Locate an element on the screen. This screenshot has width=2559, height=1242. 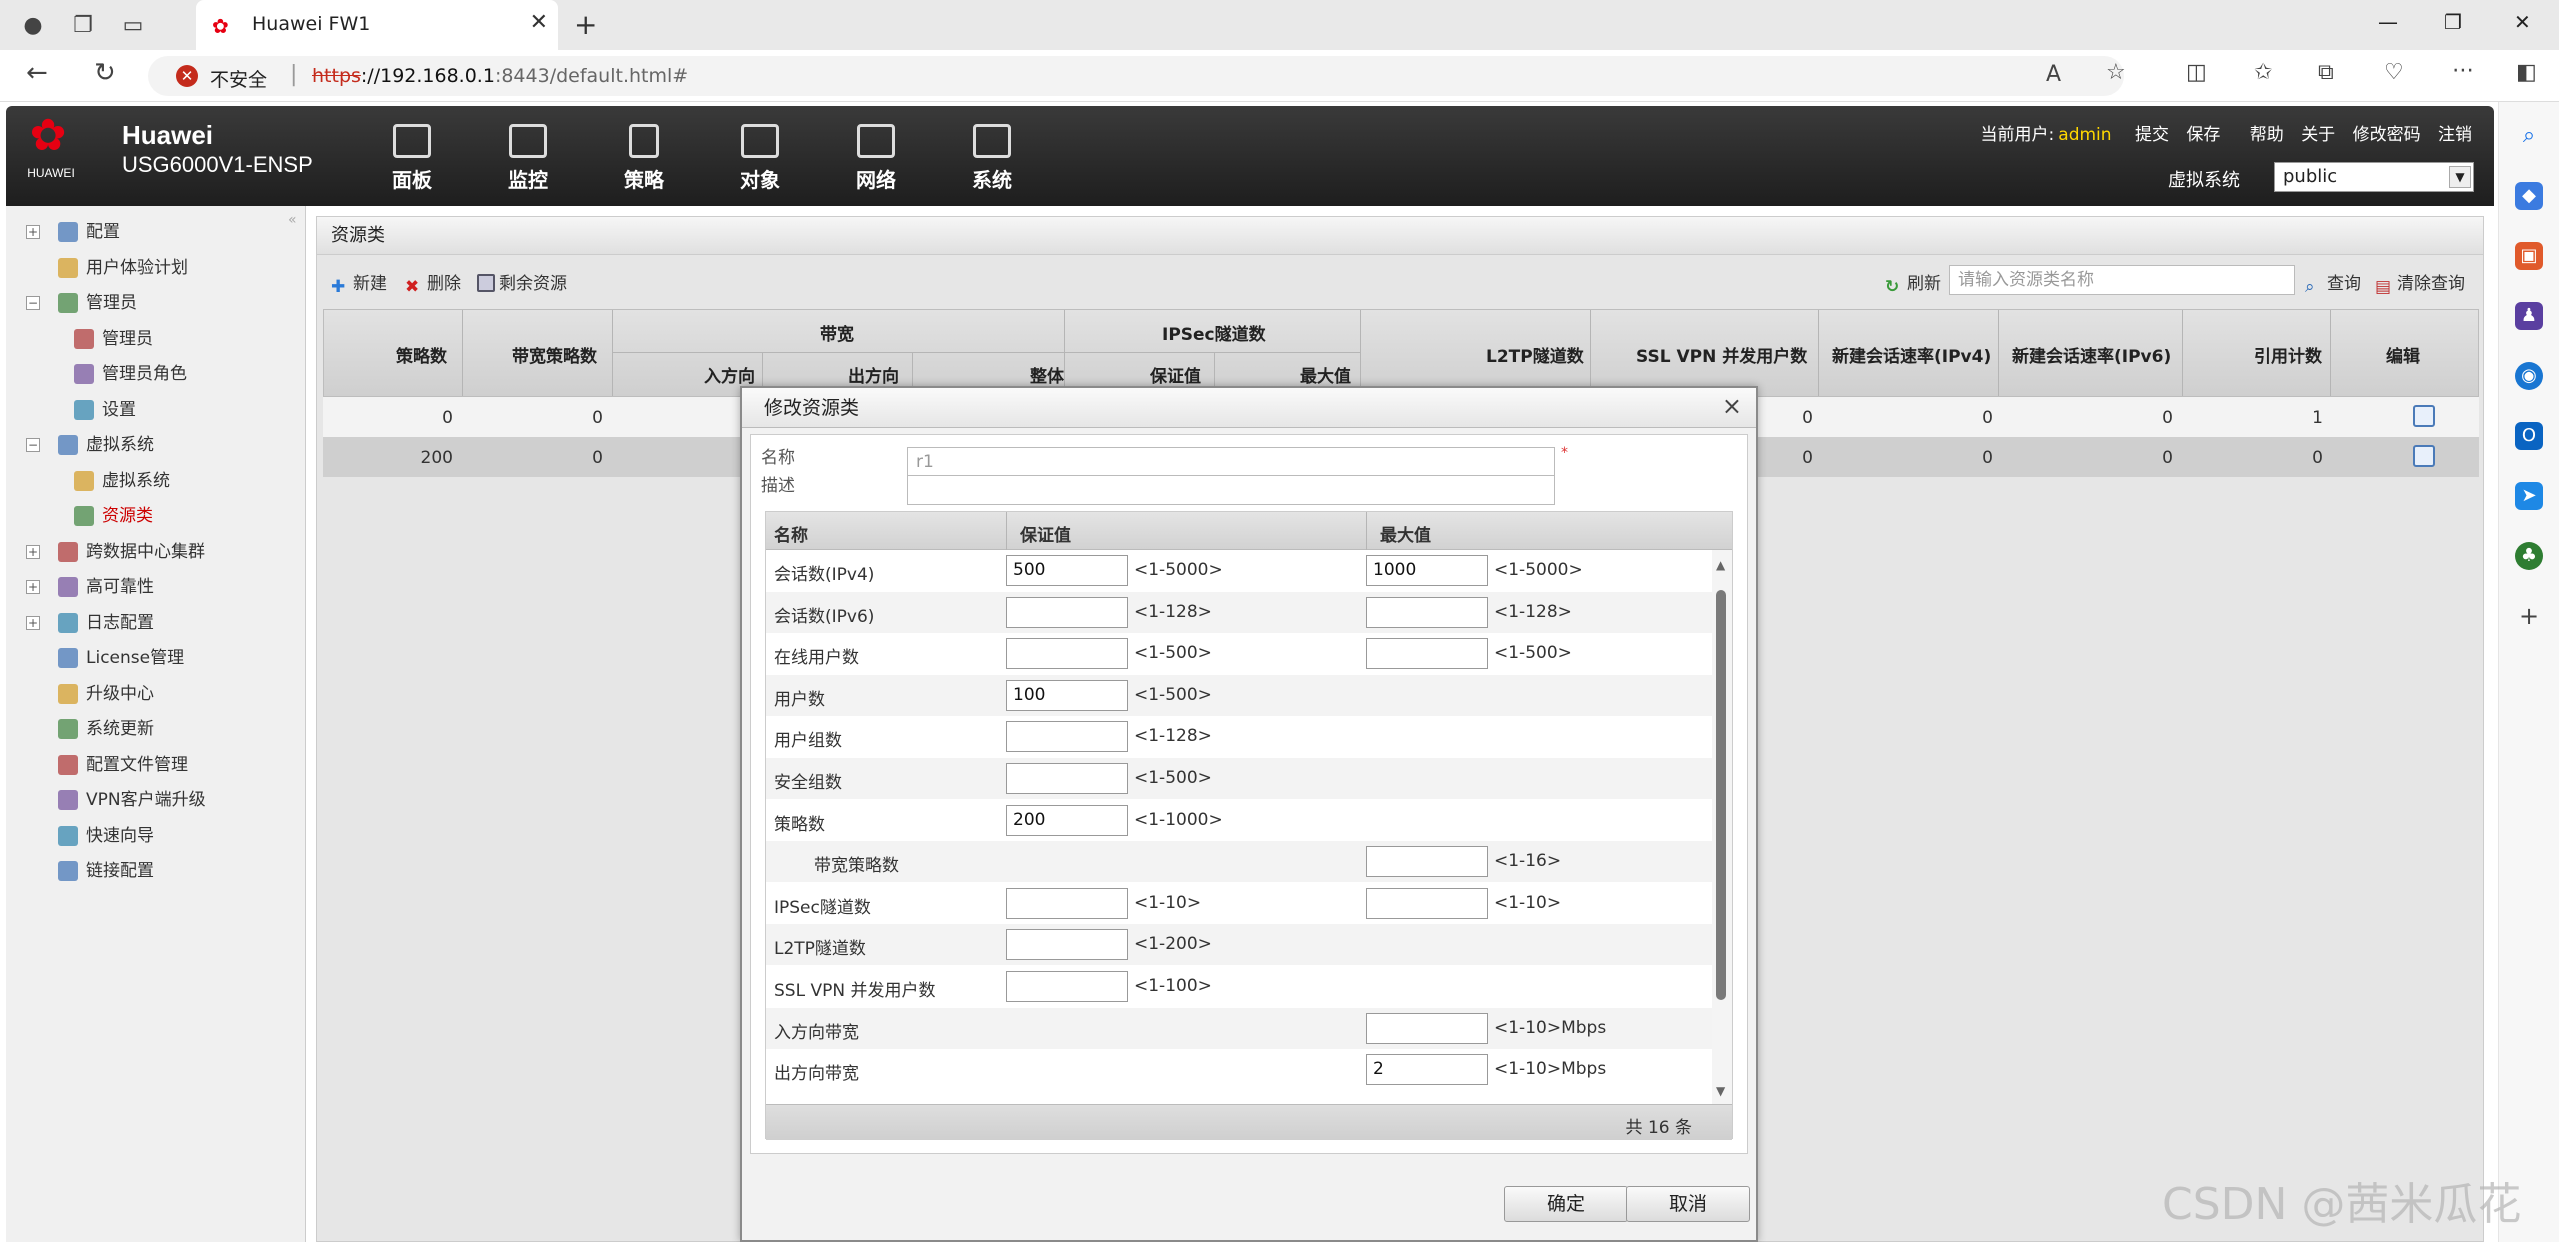
delete-button: ✖ 删除 is located at coordinates (433, 283).